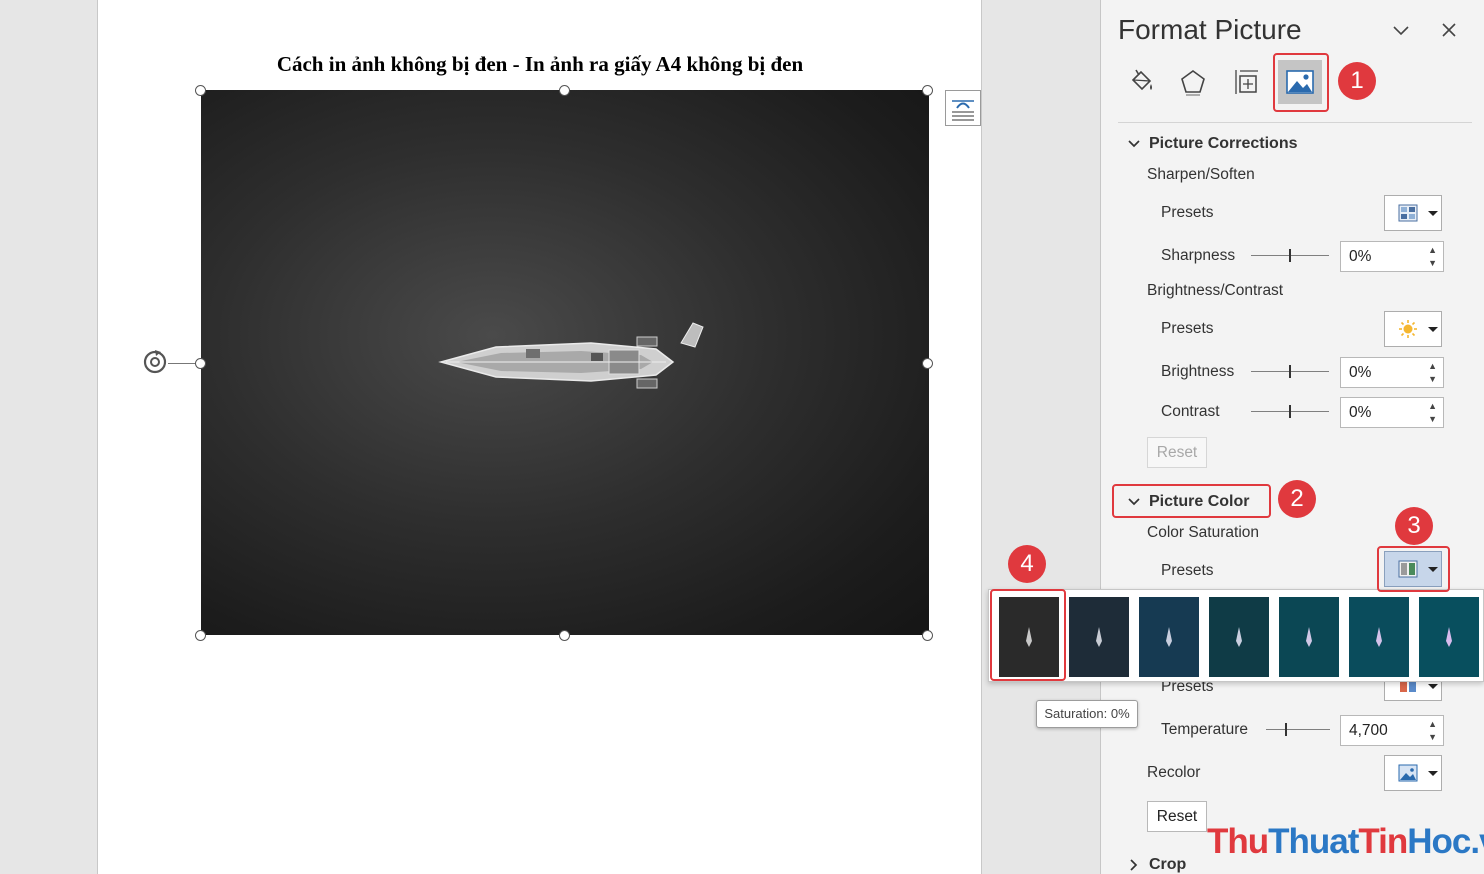 This screenshot has height=874, width=1484. I want to click on tab-size-properties, so click(1247, 82).